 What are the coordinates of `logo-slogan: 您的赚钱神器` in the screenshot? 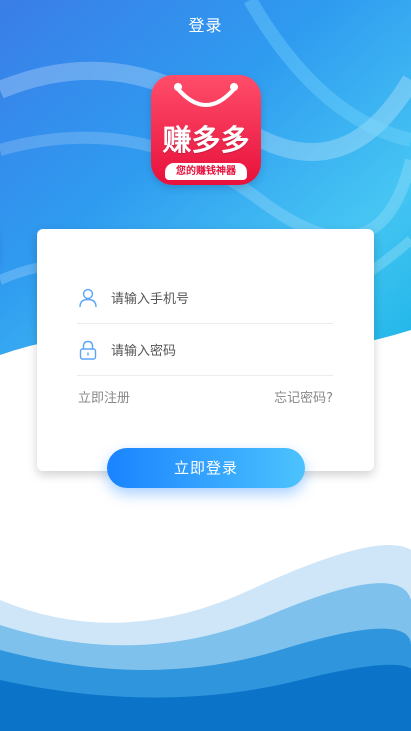 It's located at (206, 171).